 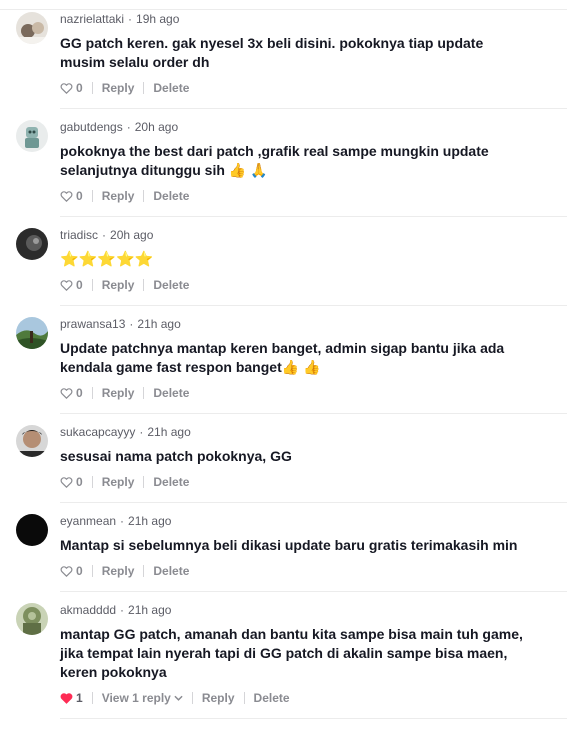 What do you see at coordinates (88, 610) in the screenshot?
I see `username: akmadddd` at bounding box center [88, 610].